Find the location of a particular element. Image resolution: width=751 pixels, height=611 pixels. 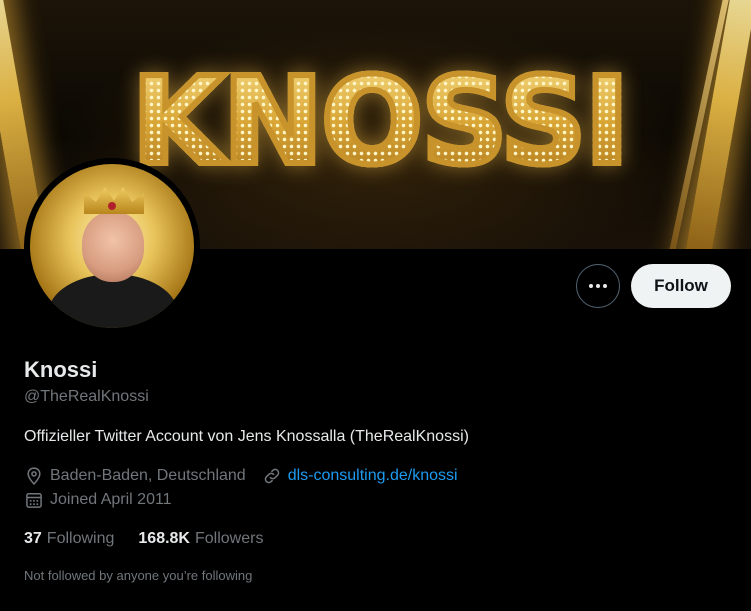

following-count: 37 is located at coordinates (33, 538).